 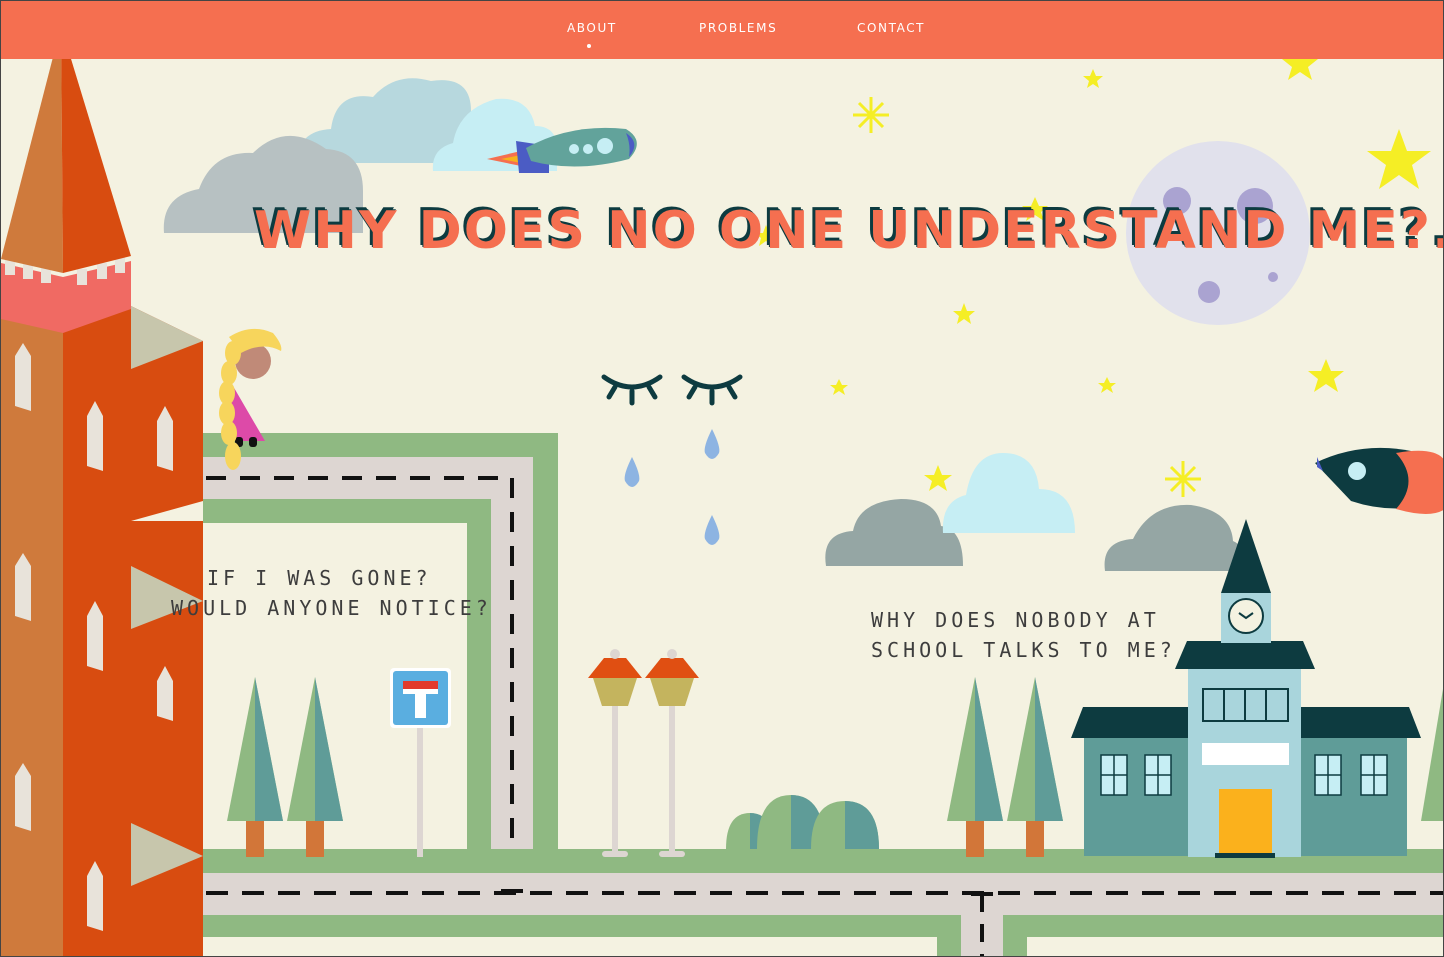 I want to click on tower-quote-line2: WOULD ANYONE NOTICE?, so click(x=331, y=608).